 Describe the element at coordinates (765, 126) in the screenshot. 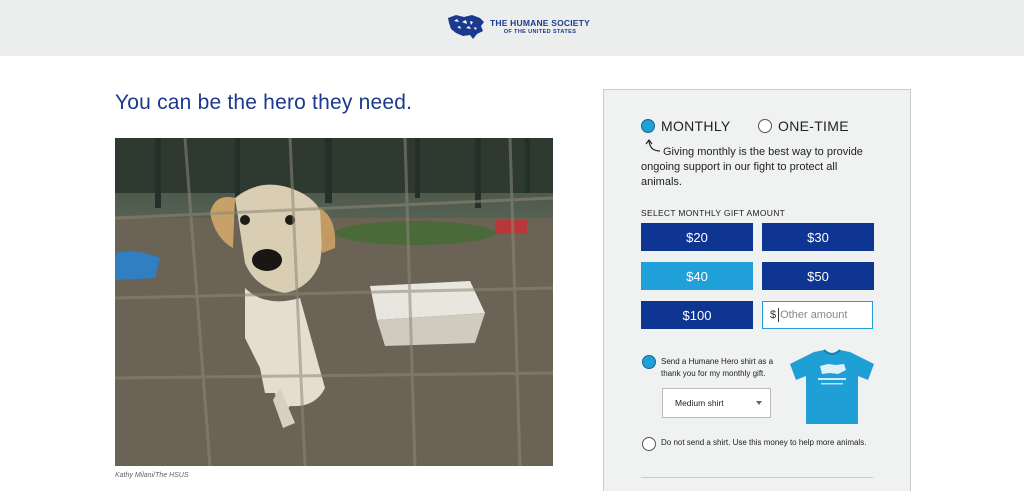

I see `onetime-radio` at that location.